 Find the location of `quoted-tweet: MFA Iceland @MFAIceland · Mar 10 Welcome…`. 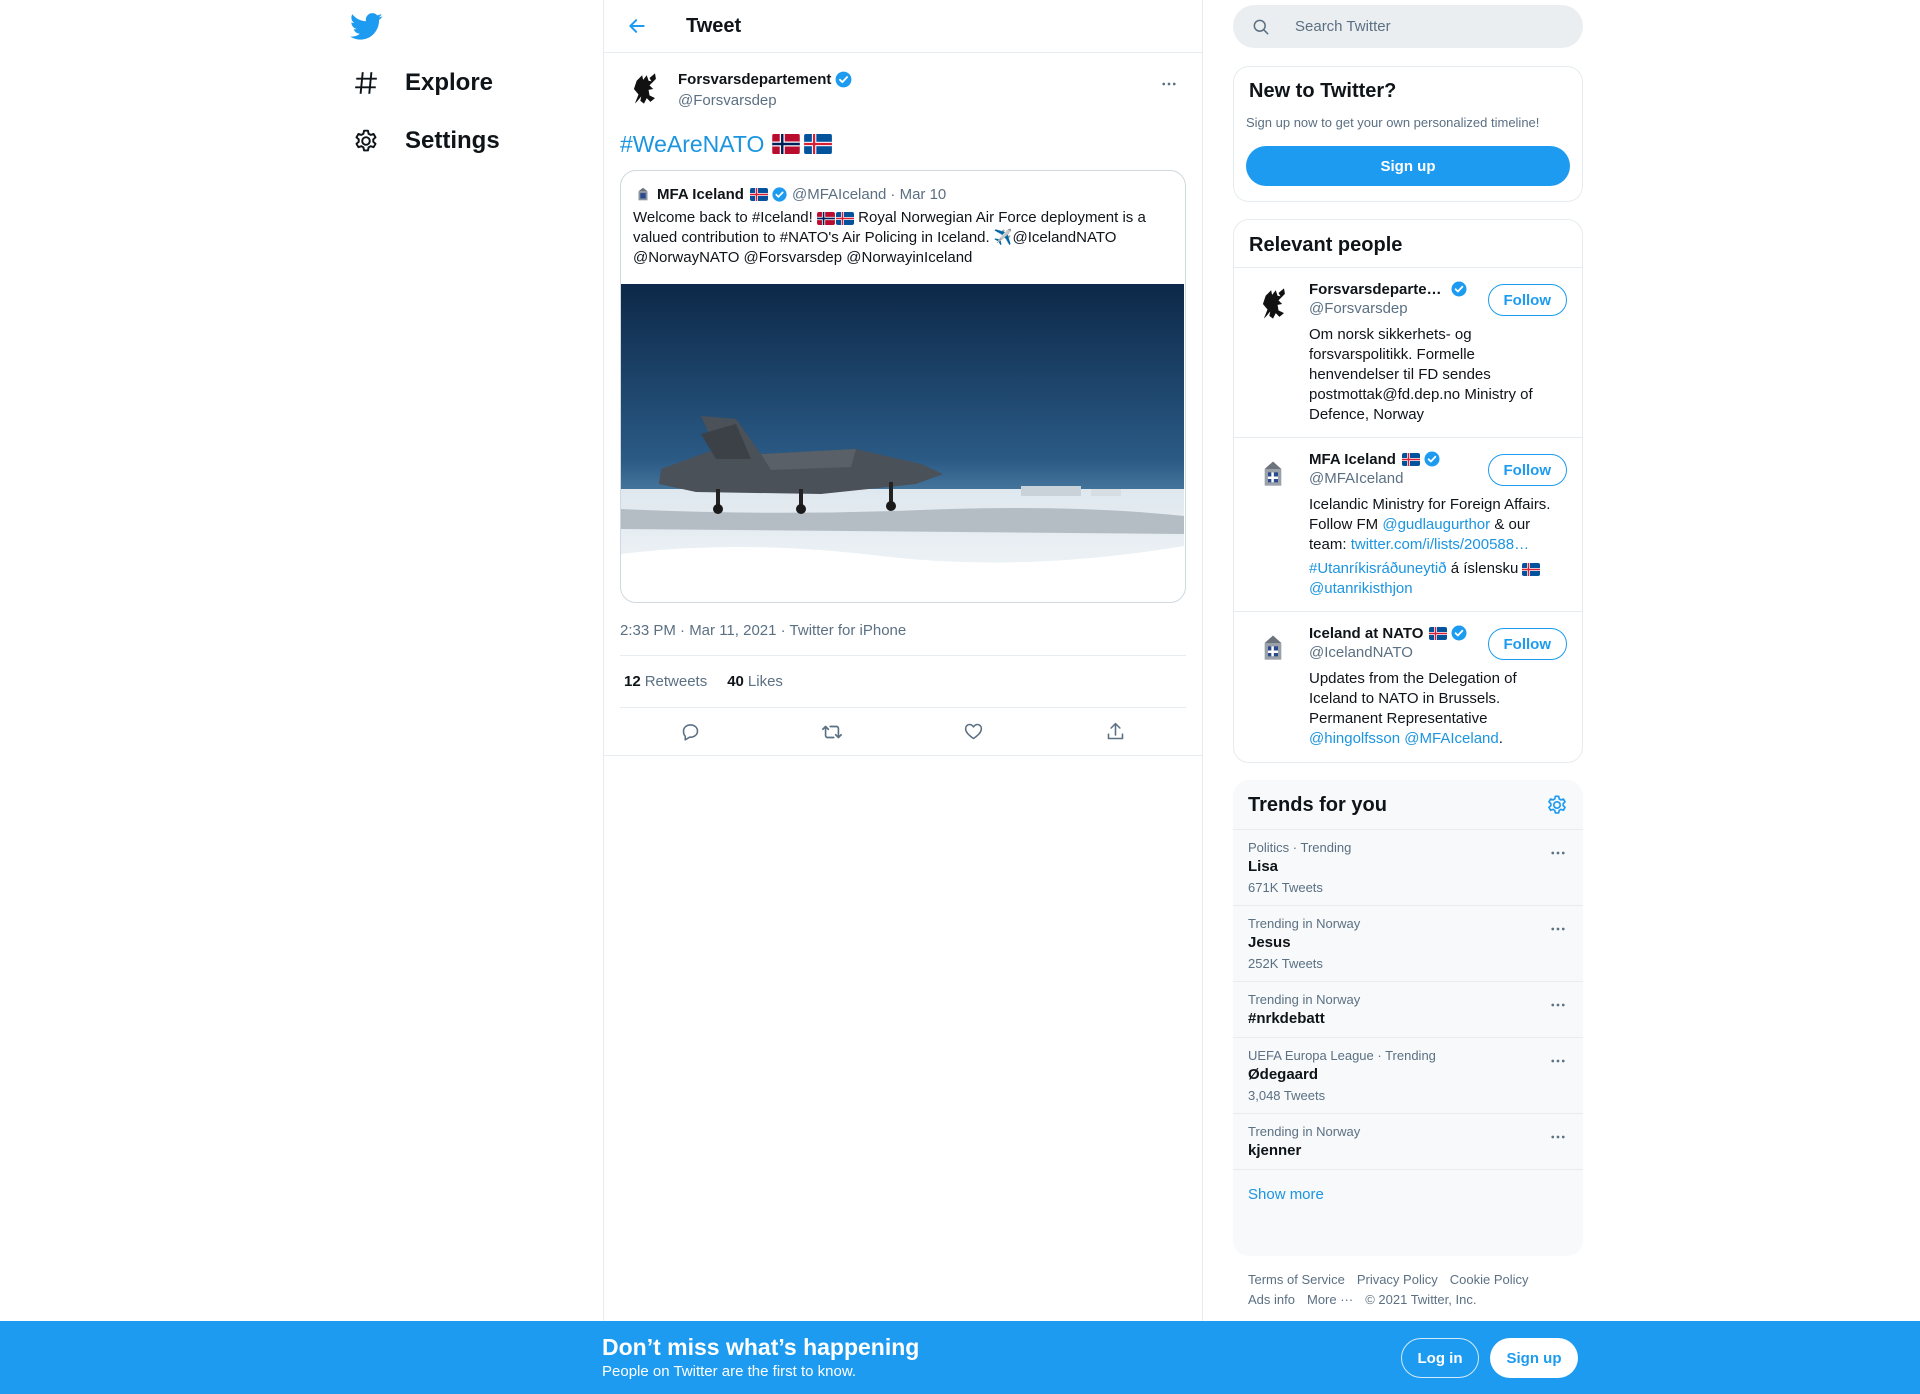

quoted-tweet: MFA Iceland @MFAIceland · Mar 10 Welcome… is located at coordinates (903, 386).